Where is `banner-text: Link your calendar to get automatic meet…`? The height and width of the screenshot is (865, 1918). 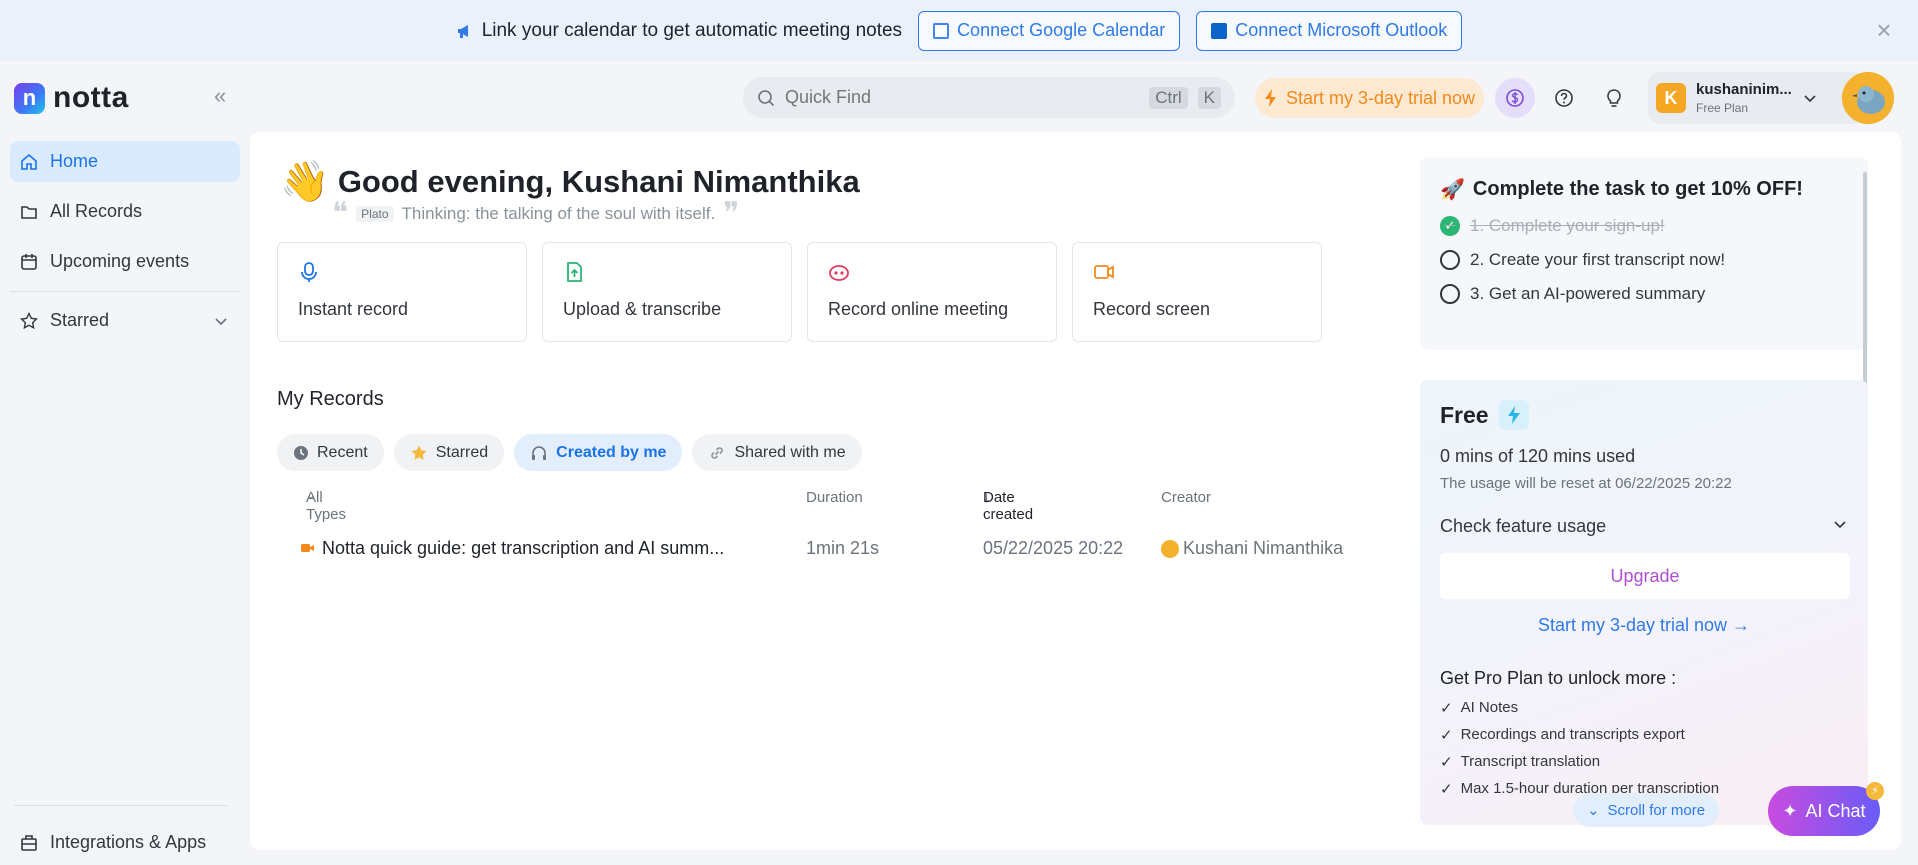 banner-text: Link your calendar to get automatic meet… is located at coordinates (692, 30).